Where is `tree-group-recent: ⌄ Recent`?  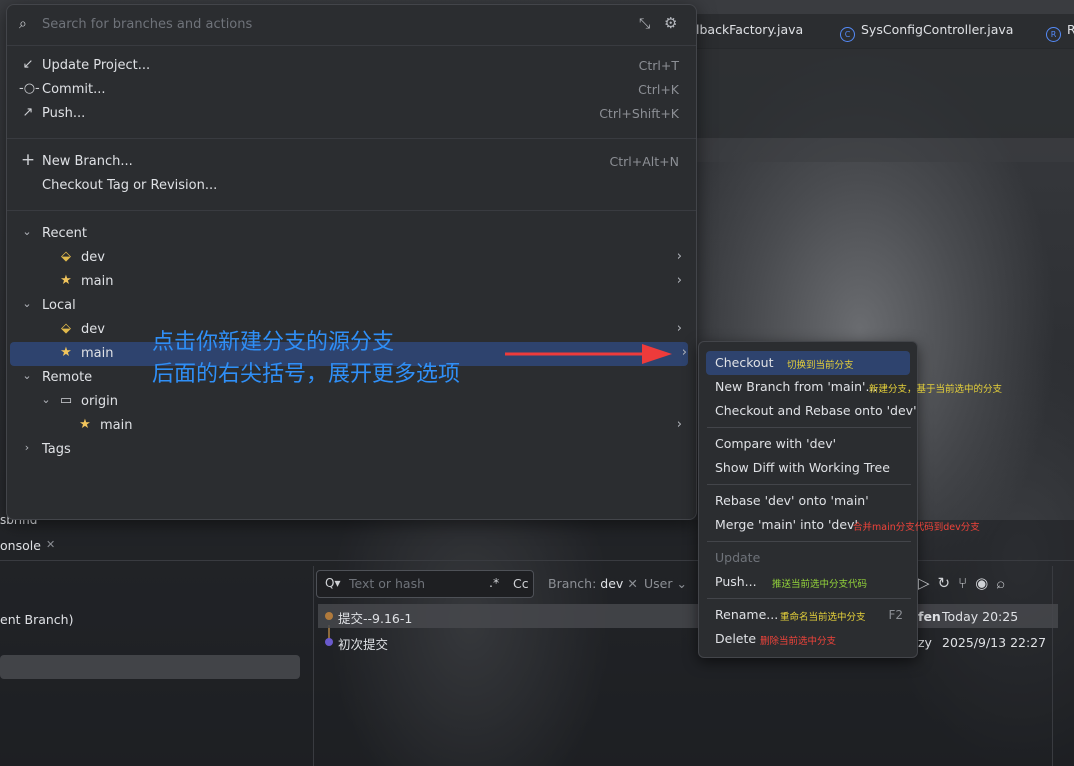 tree-group-recent: ⌄ Recent is located at coordinates (351, 234).